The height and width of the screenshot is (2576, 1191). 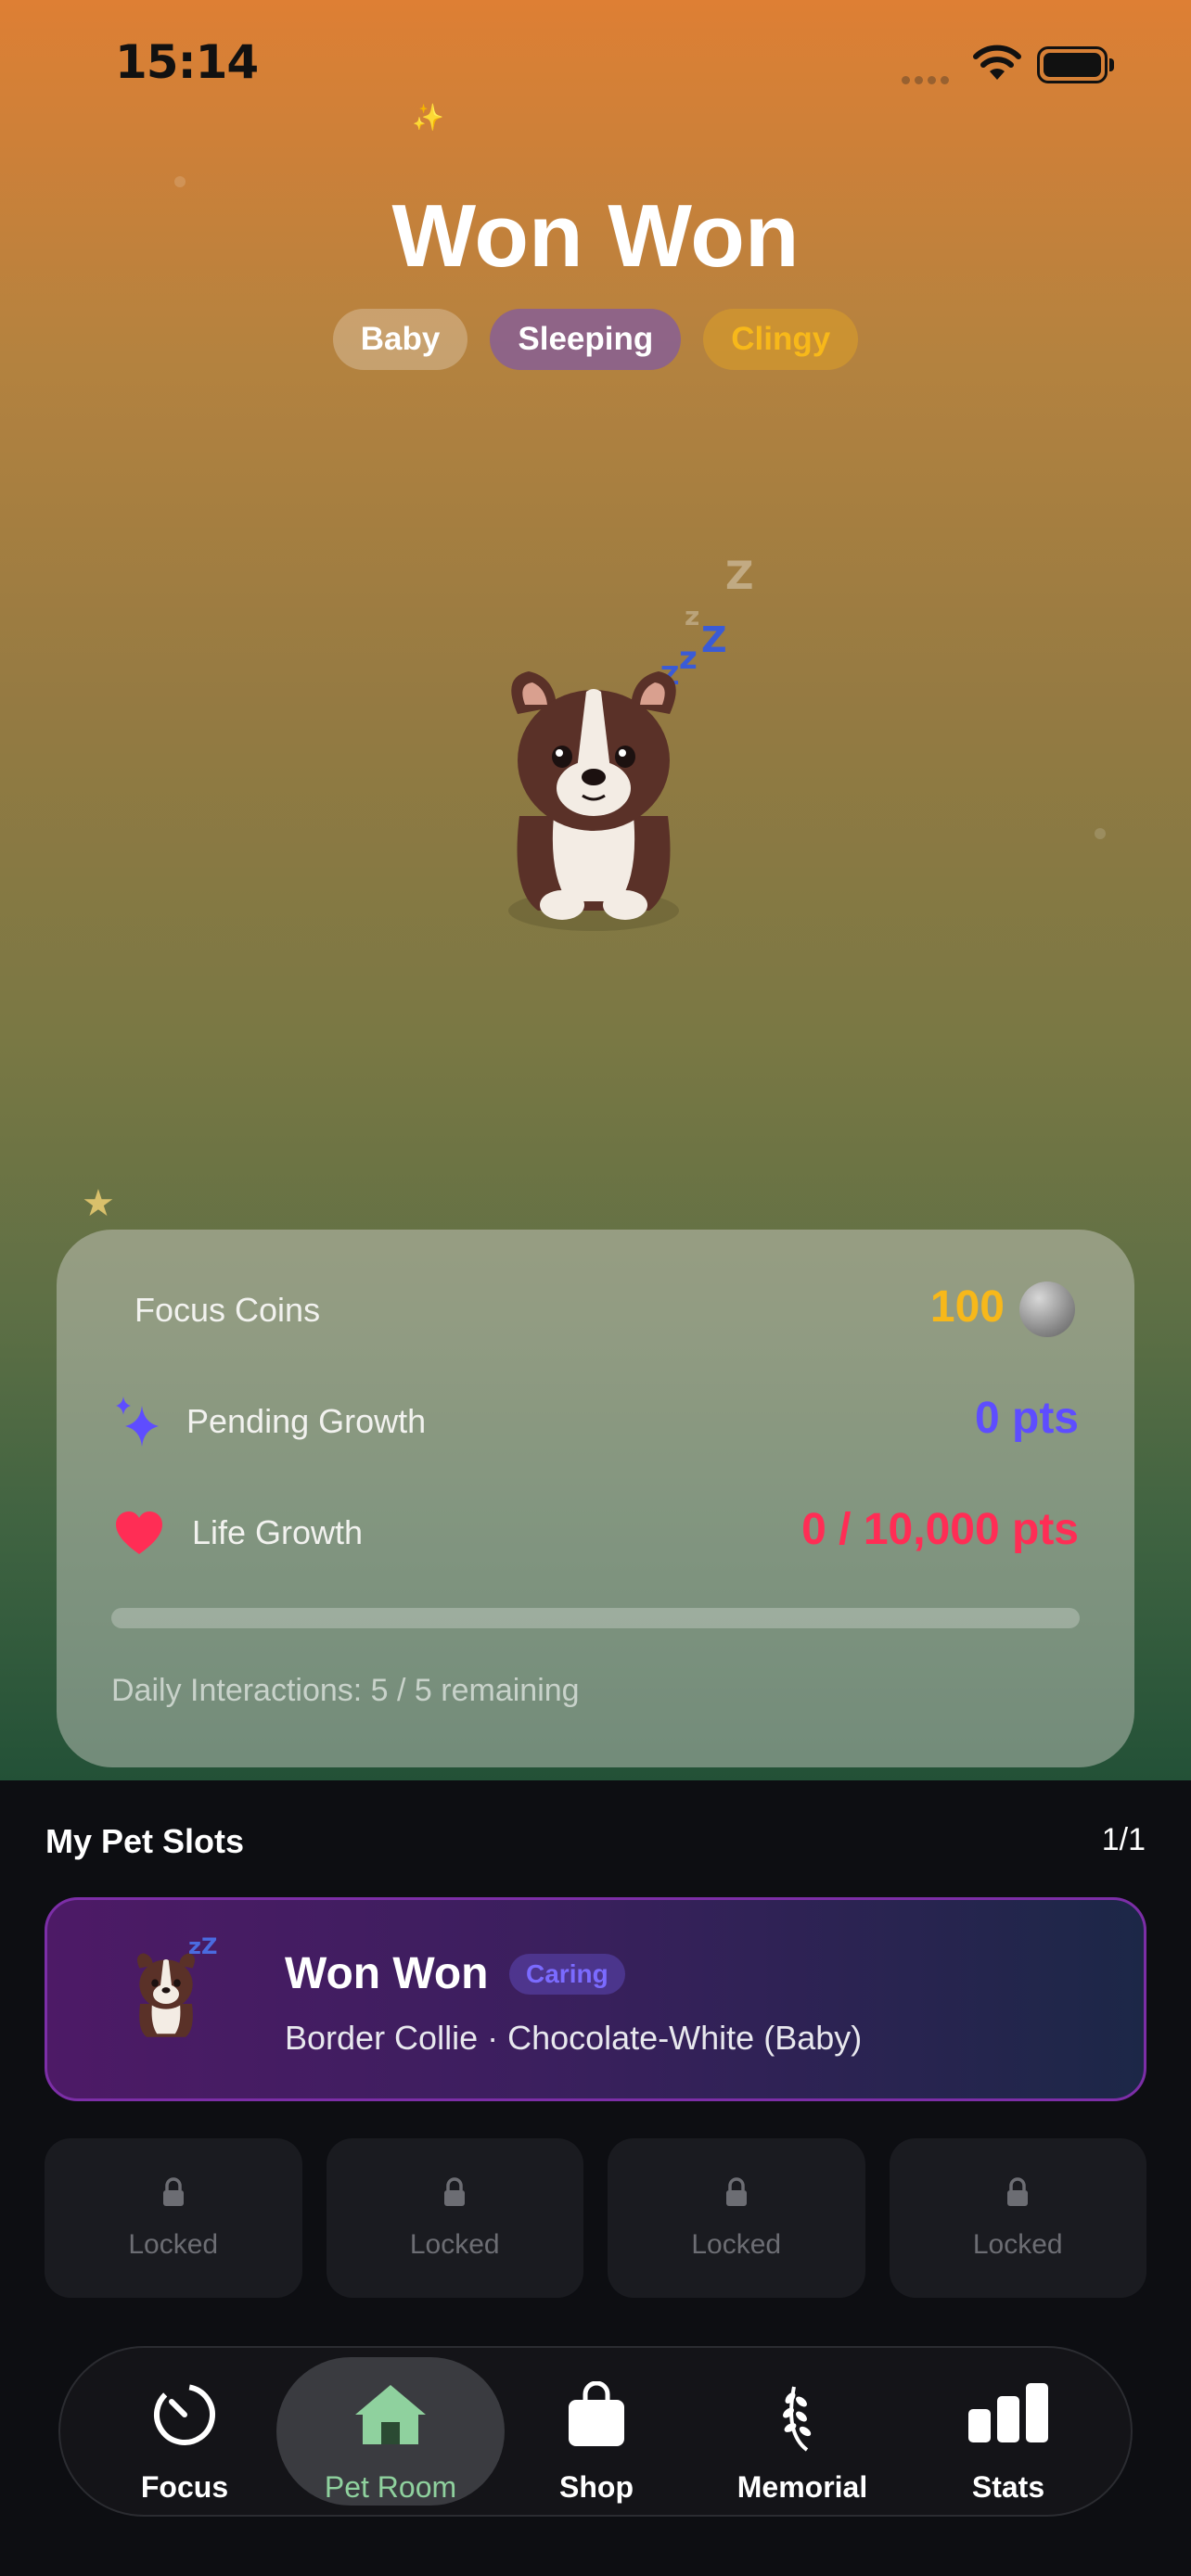 I want to click on slot-pet-breed: Border Collie · Chocolate-White (Baby), so click(x=574, y=2038).